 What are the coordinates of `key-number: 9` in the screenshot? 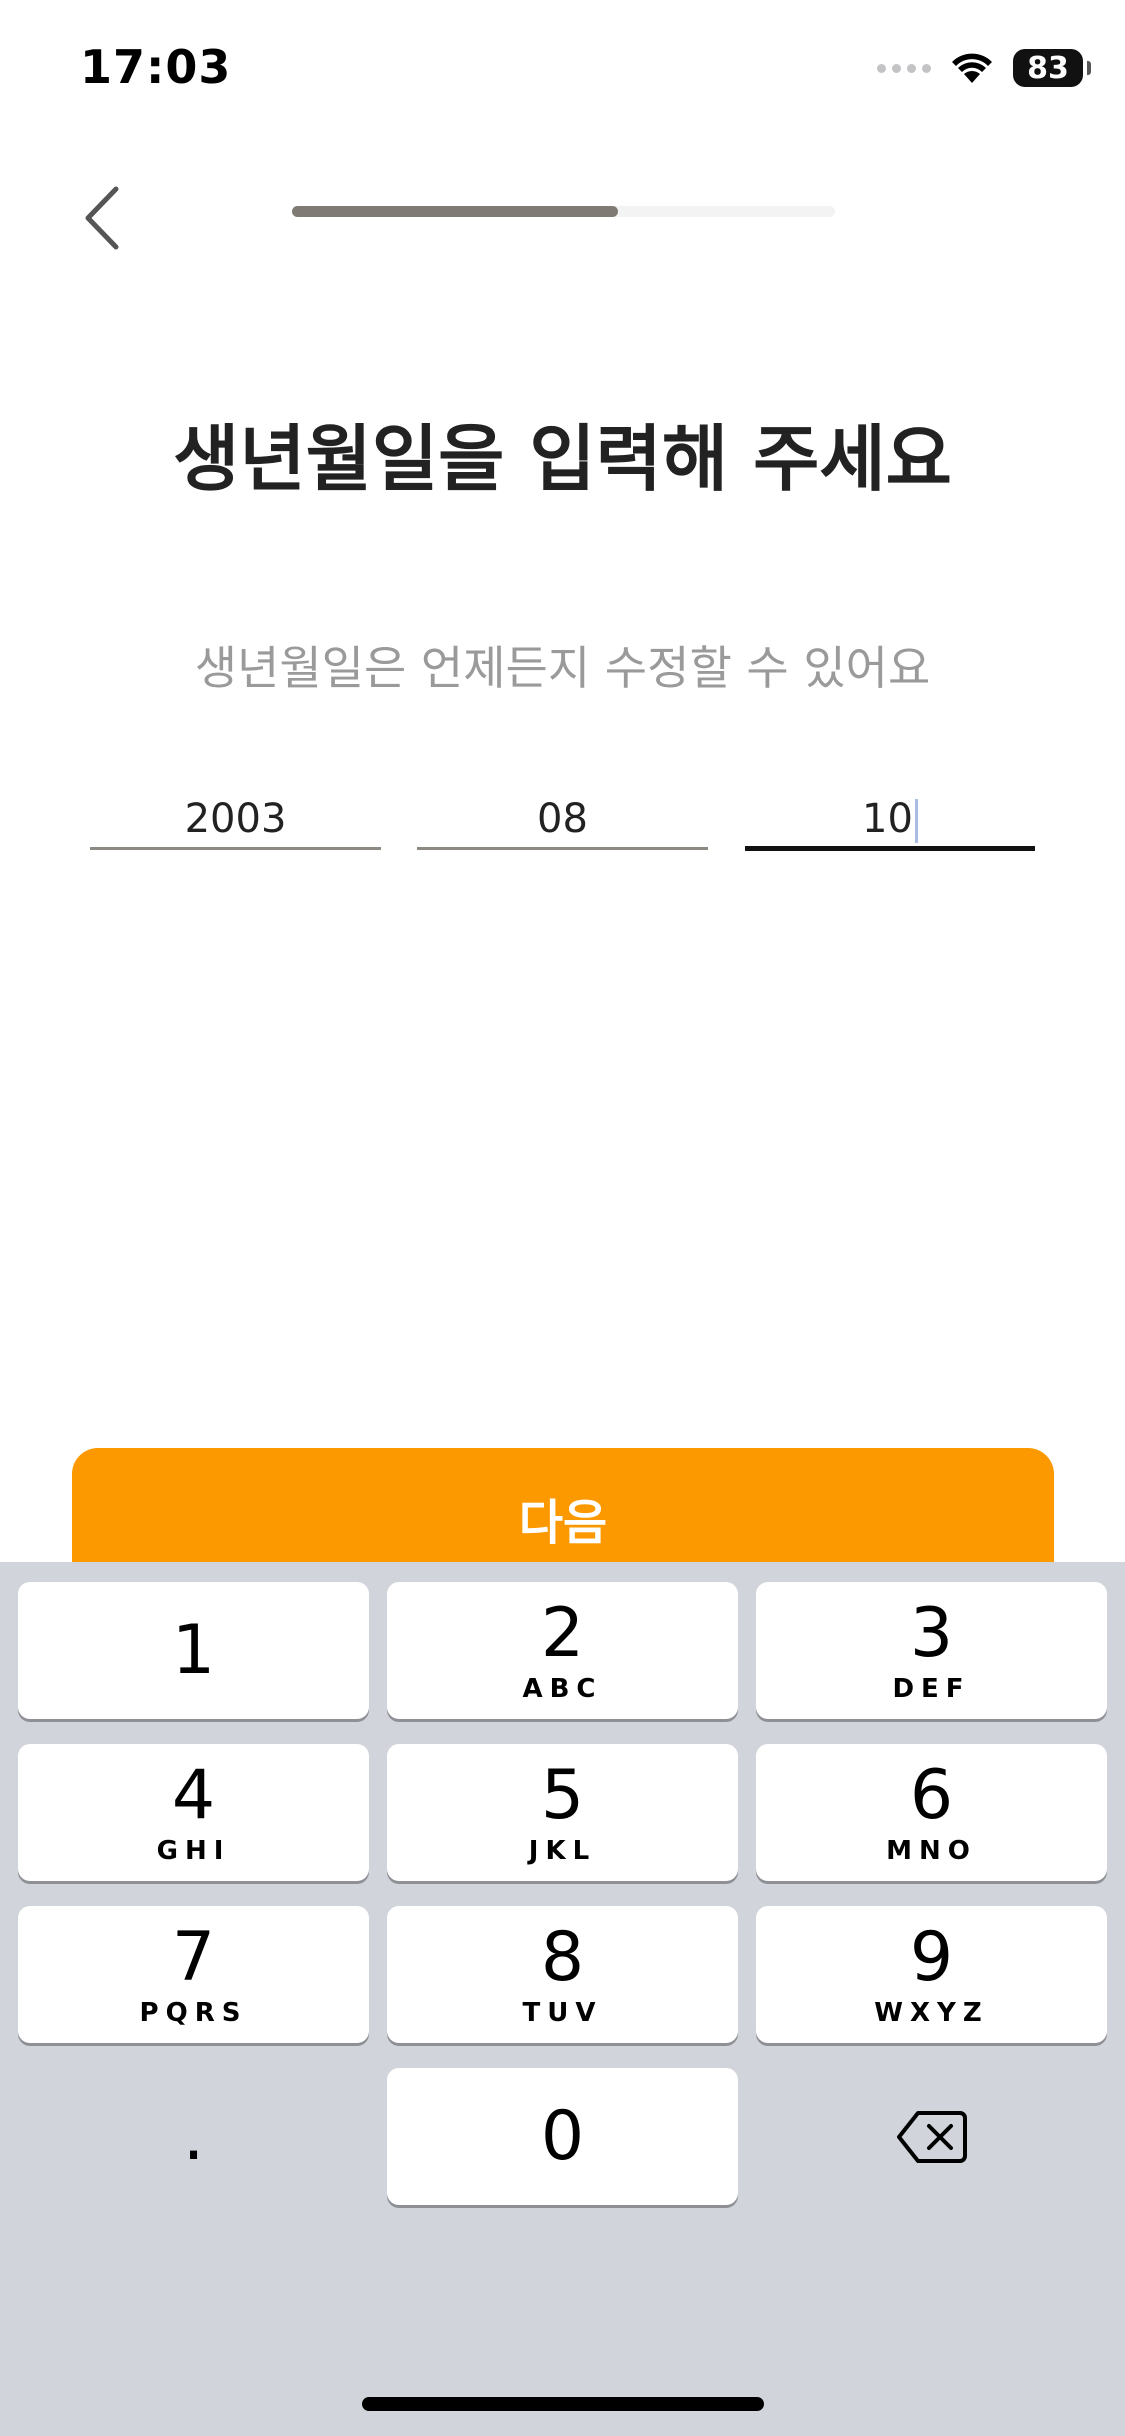 It's located at (931, 1957).